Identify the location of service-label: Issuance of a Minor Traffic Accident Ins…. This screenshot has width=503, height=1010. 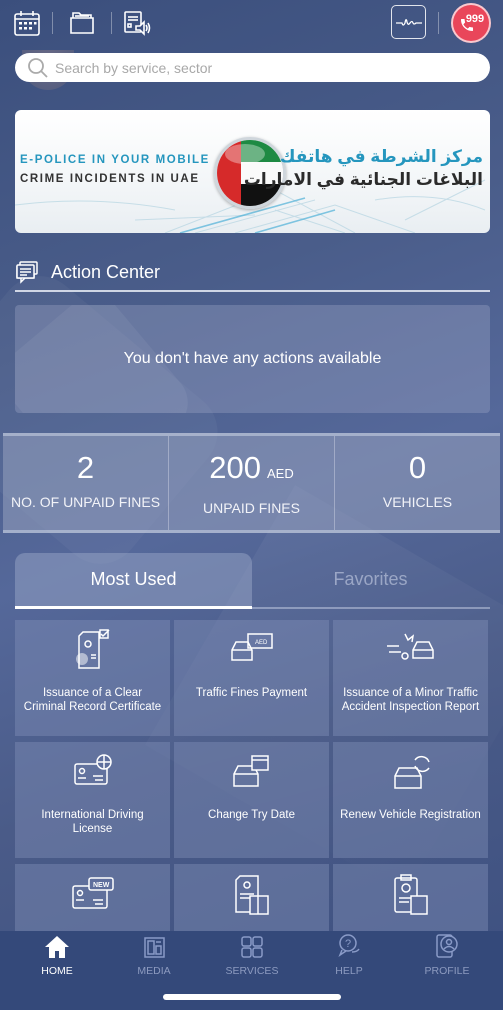
(410, 700).